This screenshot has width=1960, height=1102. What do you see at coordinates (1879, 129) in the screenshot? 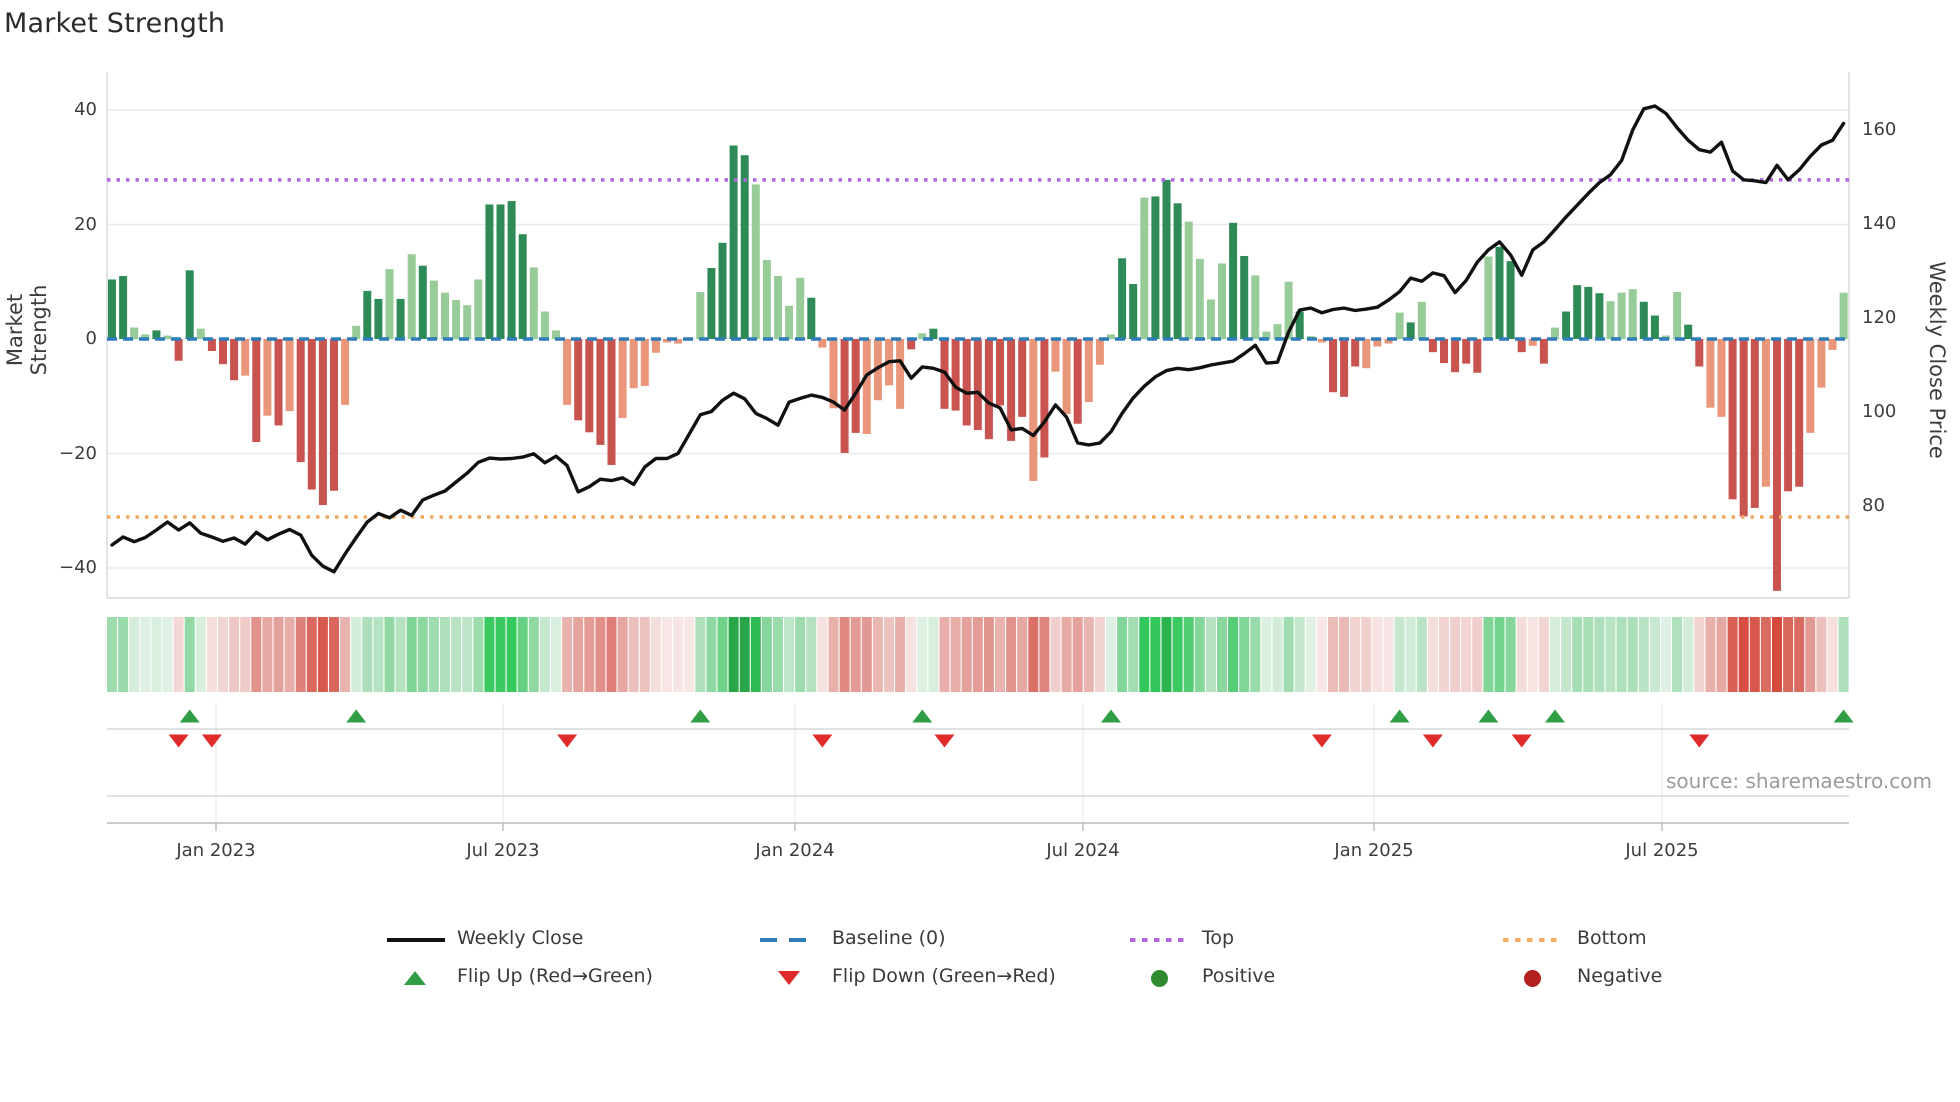
I see `right-axis-tick-label: 160` at bounding box center [1879, 129].